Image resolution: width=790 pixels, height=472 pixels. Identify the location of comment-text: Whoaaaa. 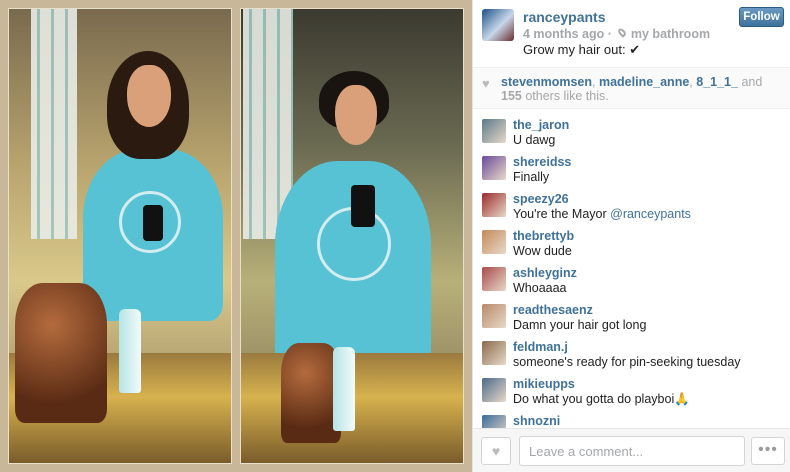
(540, 288).